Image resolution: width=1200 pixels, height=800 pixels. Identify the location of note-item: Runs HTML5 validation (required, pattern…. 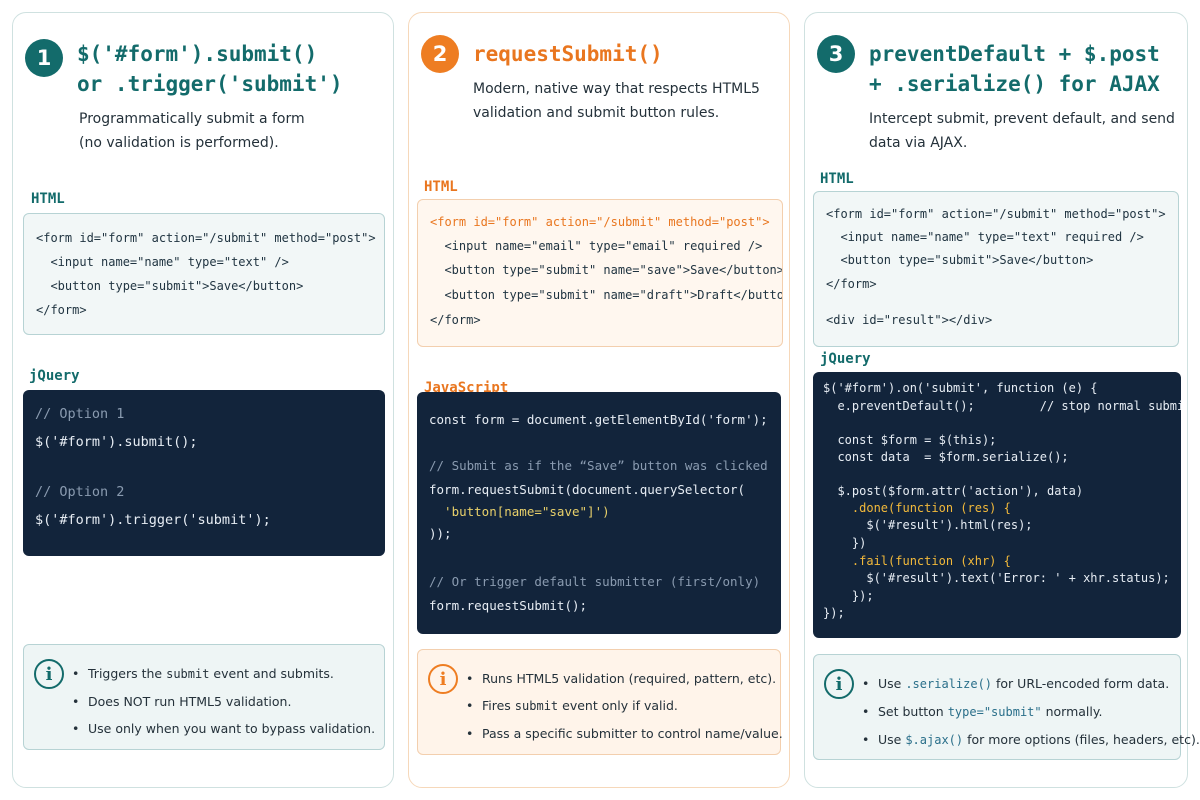
(624, 678).